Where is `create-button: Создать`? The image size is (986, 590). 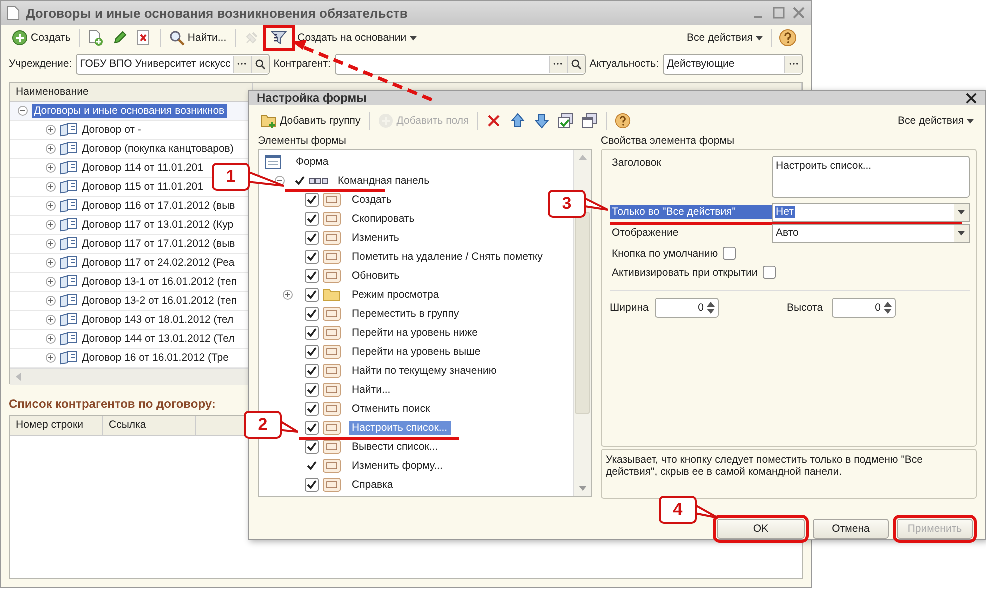 create-button: Создать is located at coordinates (41, 38).